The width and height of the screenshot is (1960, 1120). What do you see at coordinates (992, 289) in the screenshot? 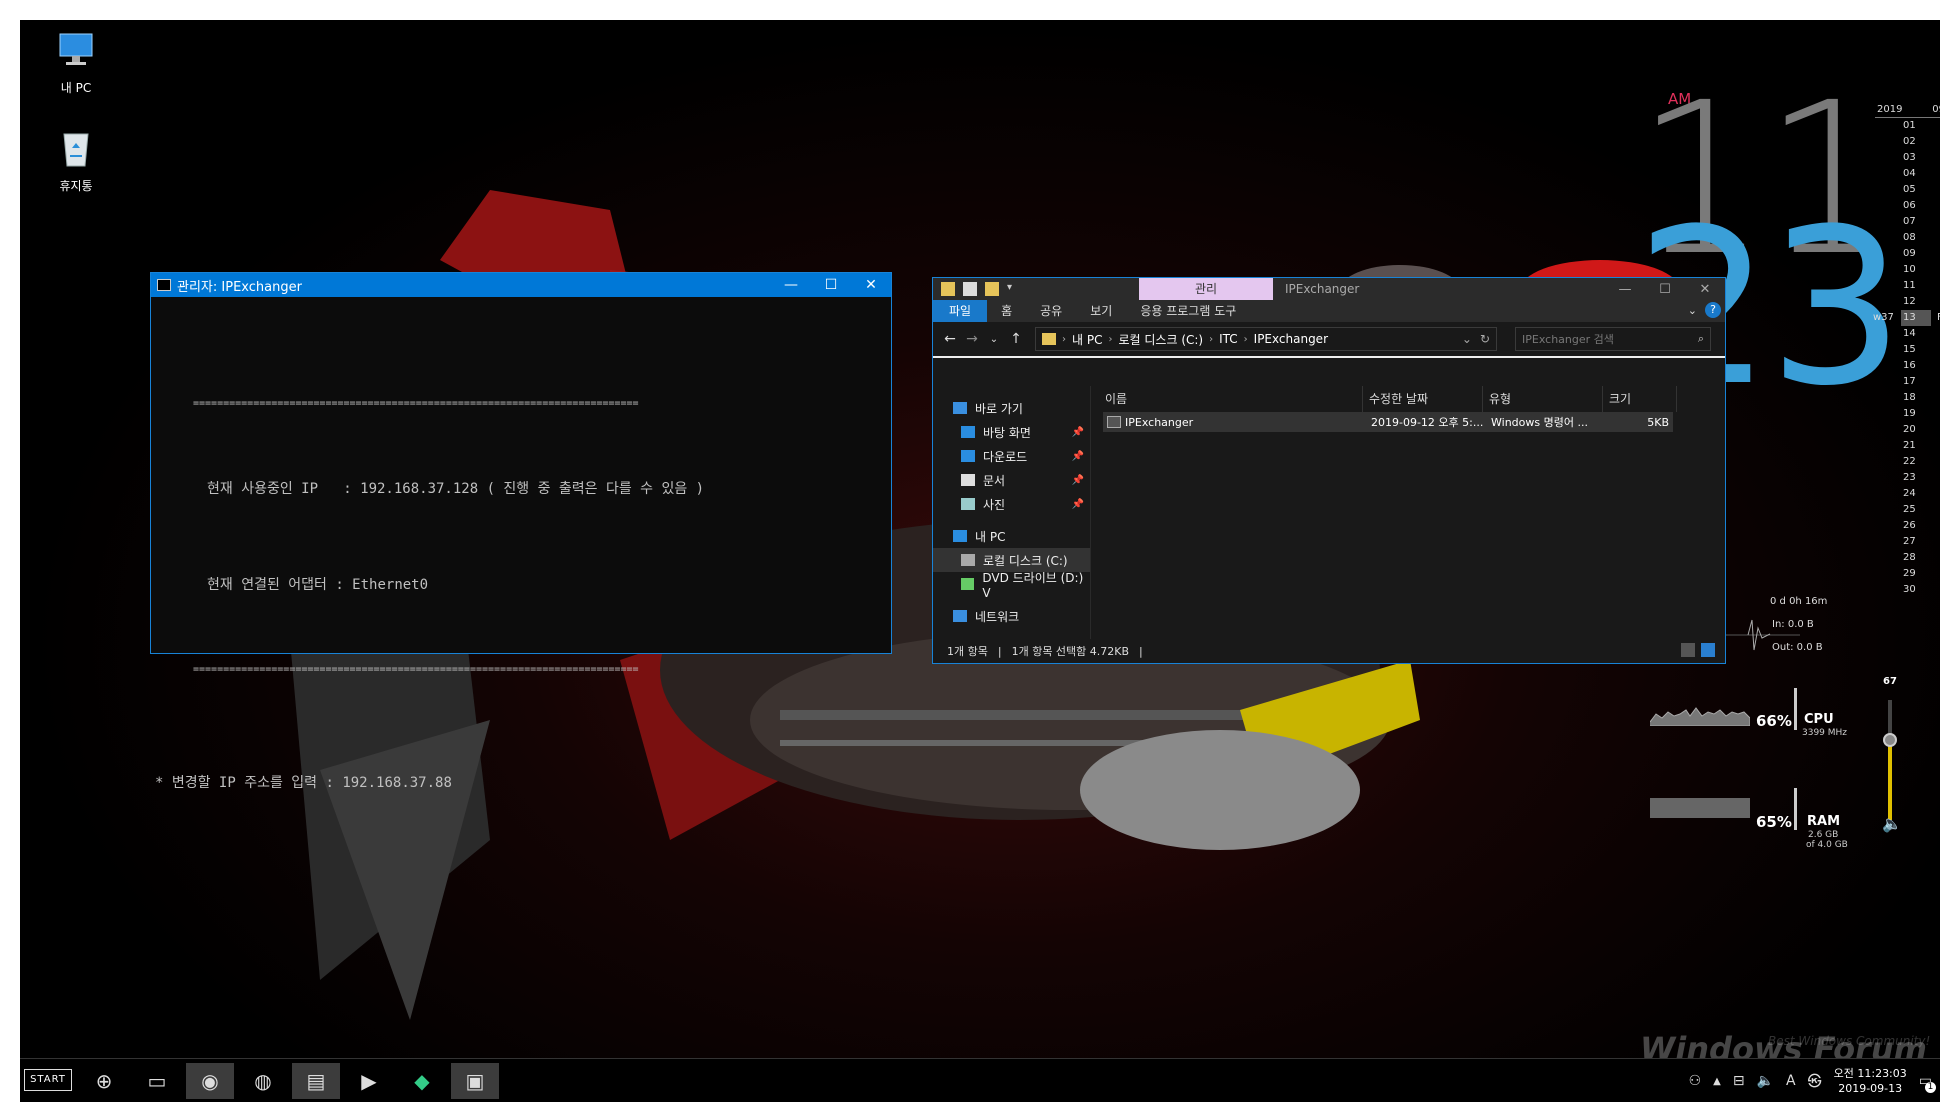
I see `new-folder-icon` at bounding box center [992, 289].